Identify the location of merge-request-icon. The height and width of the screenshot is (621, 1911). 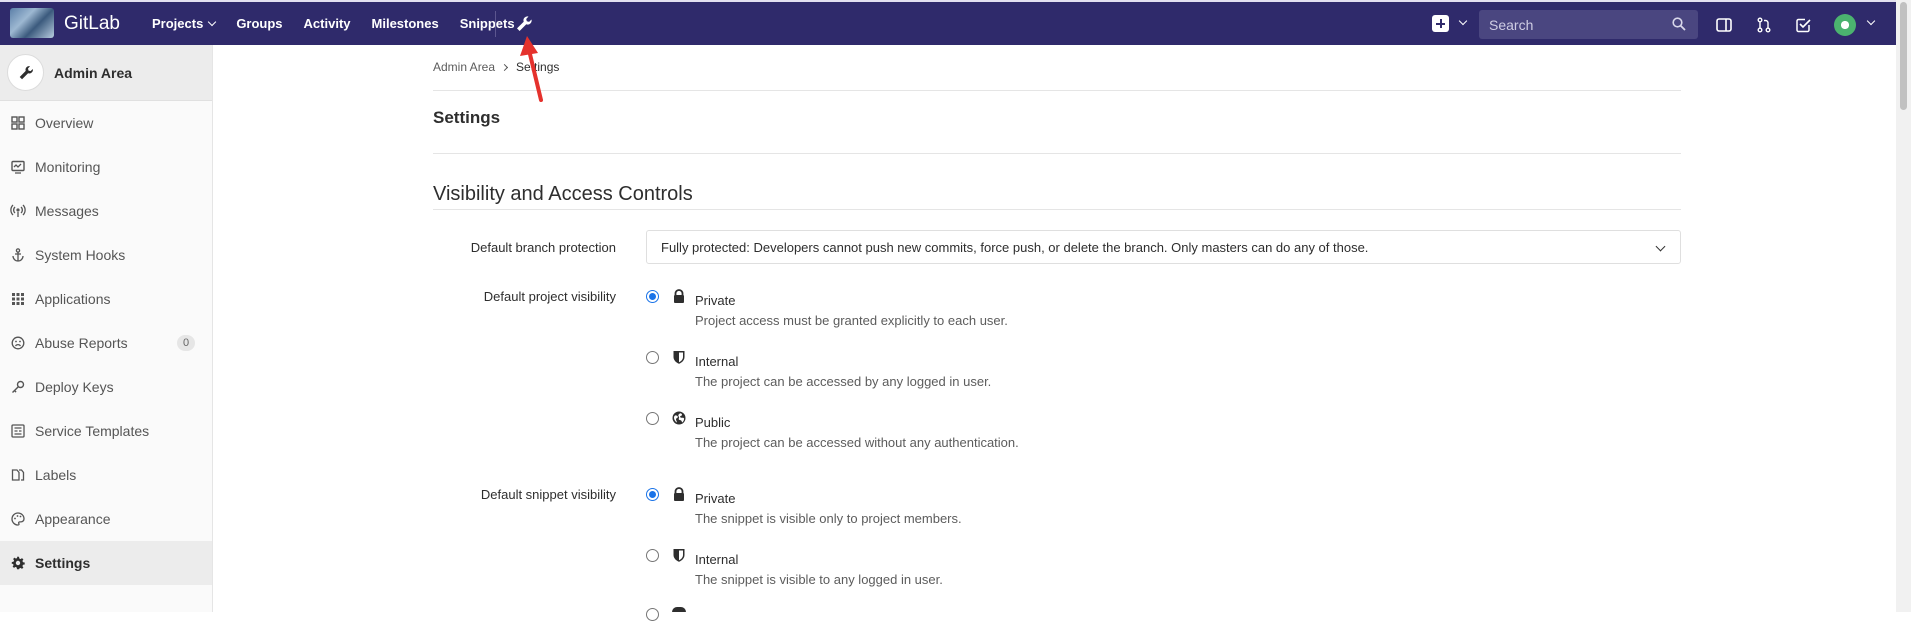
(1764, 25).